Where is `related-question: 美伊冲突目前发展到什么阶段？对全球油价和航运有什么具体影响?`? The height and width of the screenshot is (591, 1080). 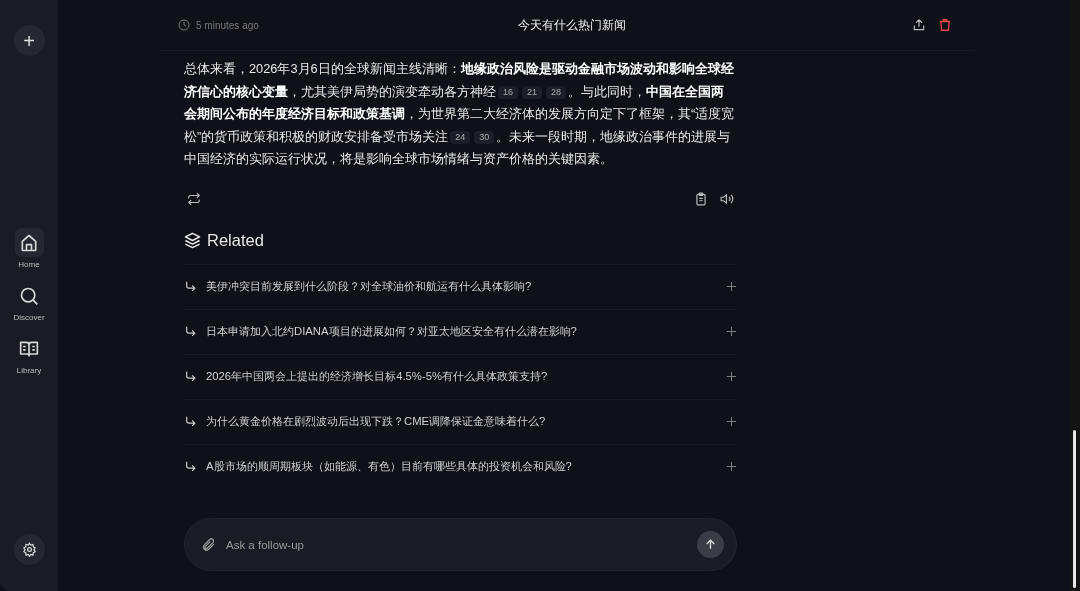 related-question: 美伊冲突目前发展到什么阶段？对全球油价和航运有什么具体影响? is located at coordinates (460, 286).